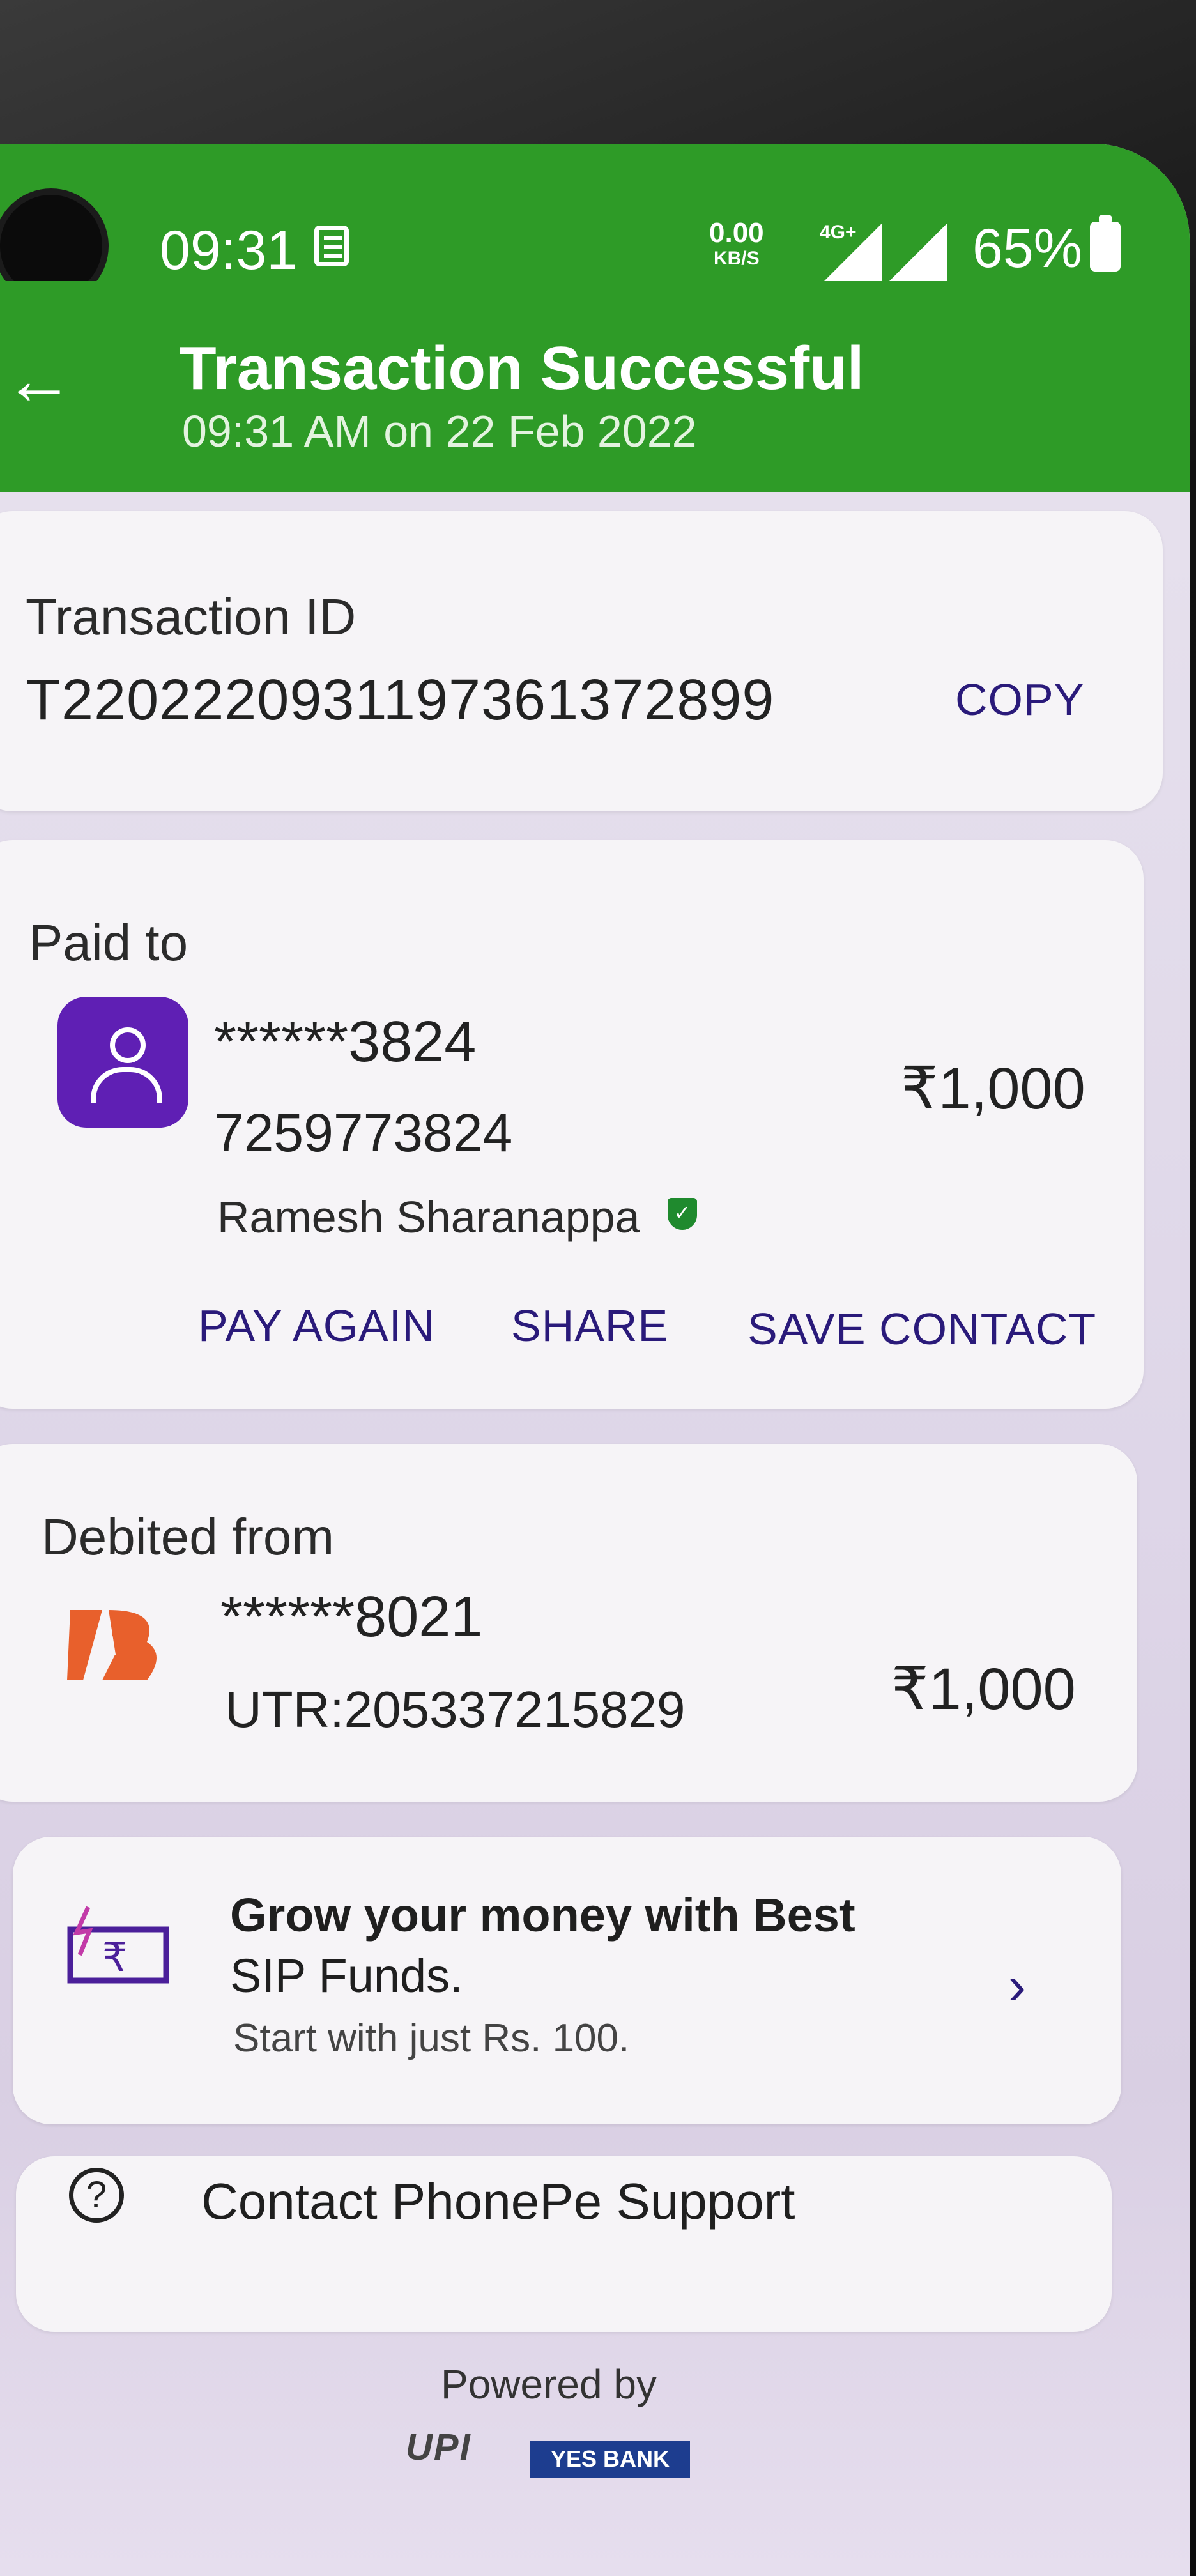 Image resolution: width=1196 pixels, height=2576 pixels. I want to click on transaction-id-label: Transaction ID, so click(191, 616).